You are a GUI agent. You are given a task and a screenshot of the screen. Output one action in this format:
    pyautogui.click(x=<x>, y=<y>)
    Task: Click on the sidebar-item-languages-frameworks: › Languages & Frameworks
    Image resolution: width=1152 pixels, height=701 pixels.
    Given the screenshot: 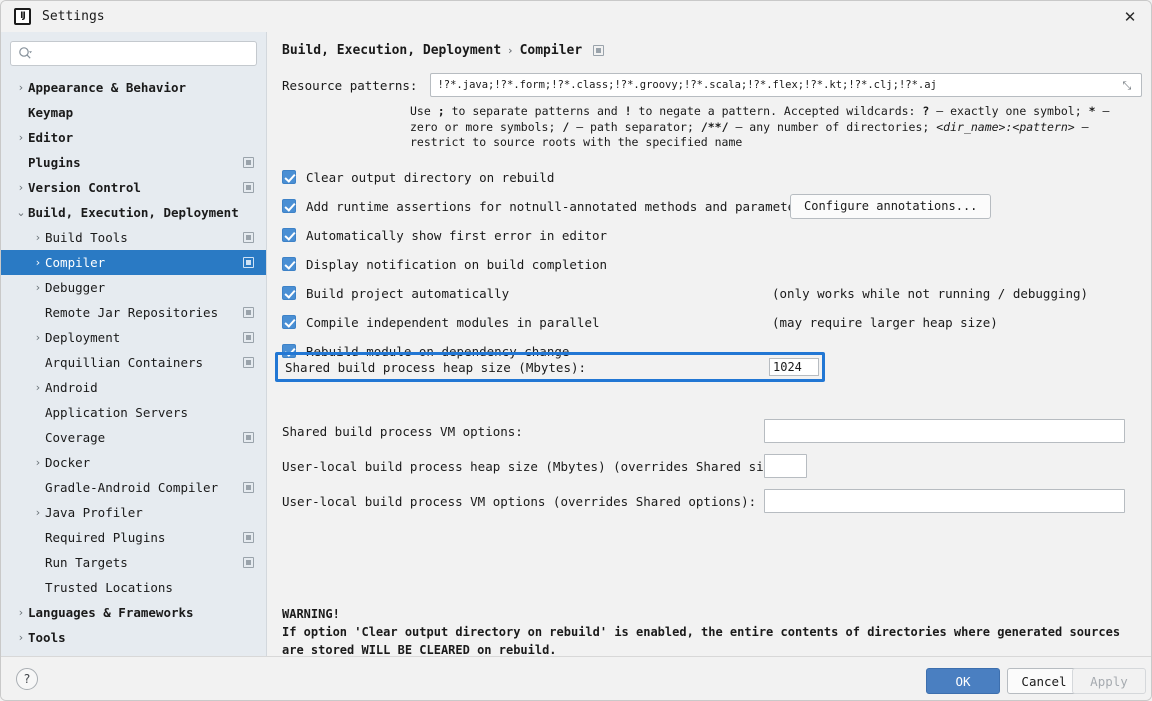 What is the action you would take?
    pyautogui.click(x=133, y=612)
    